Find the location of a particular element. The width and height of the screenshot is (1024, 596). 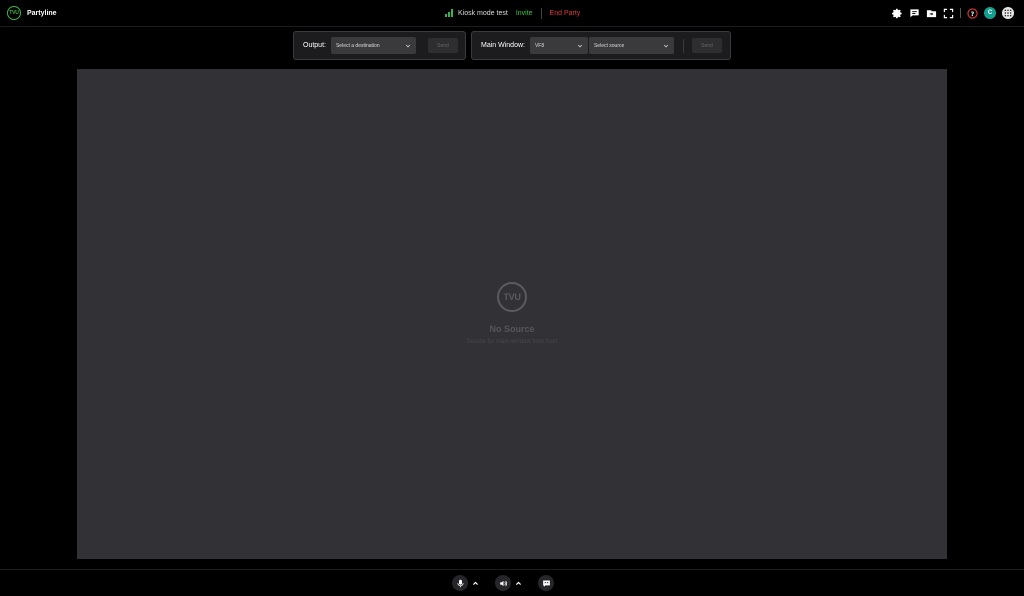

main-window-send-button: Send is located at coordinates (706, 45).